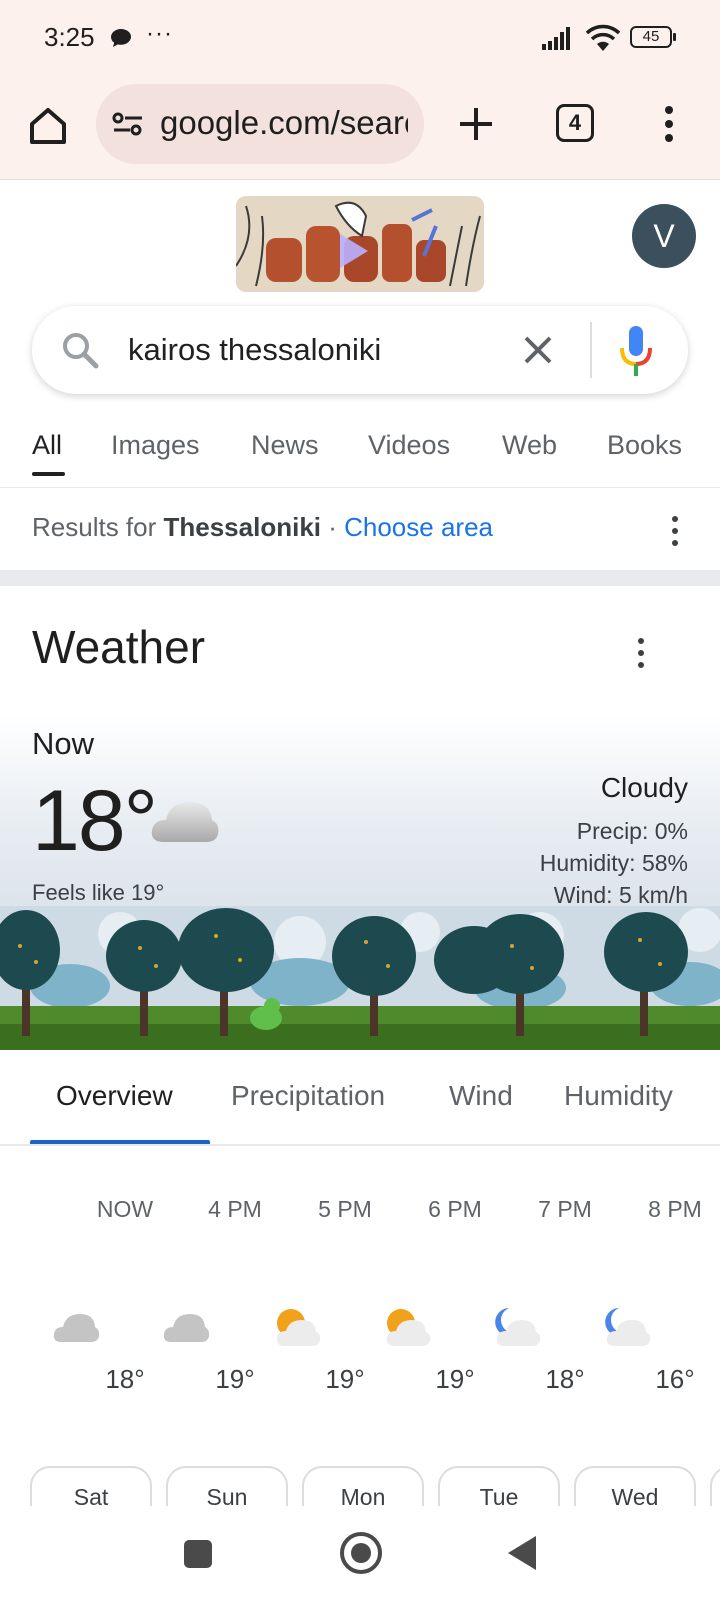 The height and width of the screenshot is (1600, 720). Describe the element at coordinates (715, 1486) in the screenshot. I see `day-chip-next` at that location.